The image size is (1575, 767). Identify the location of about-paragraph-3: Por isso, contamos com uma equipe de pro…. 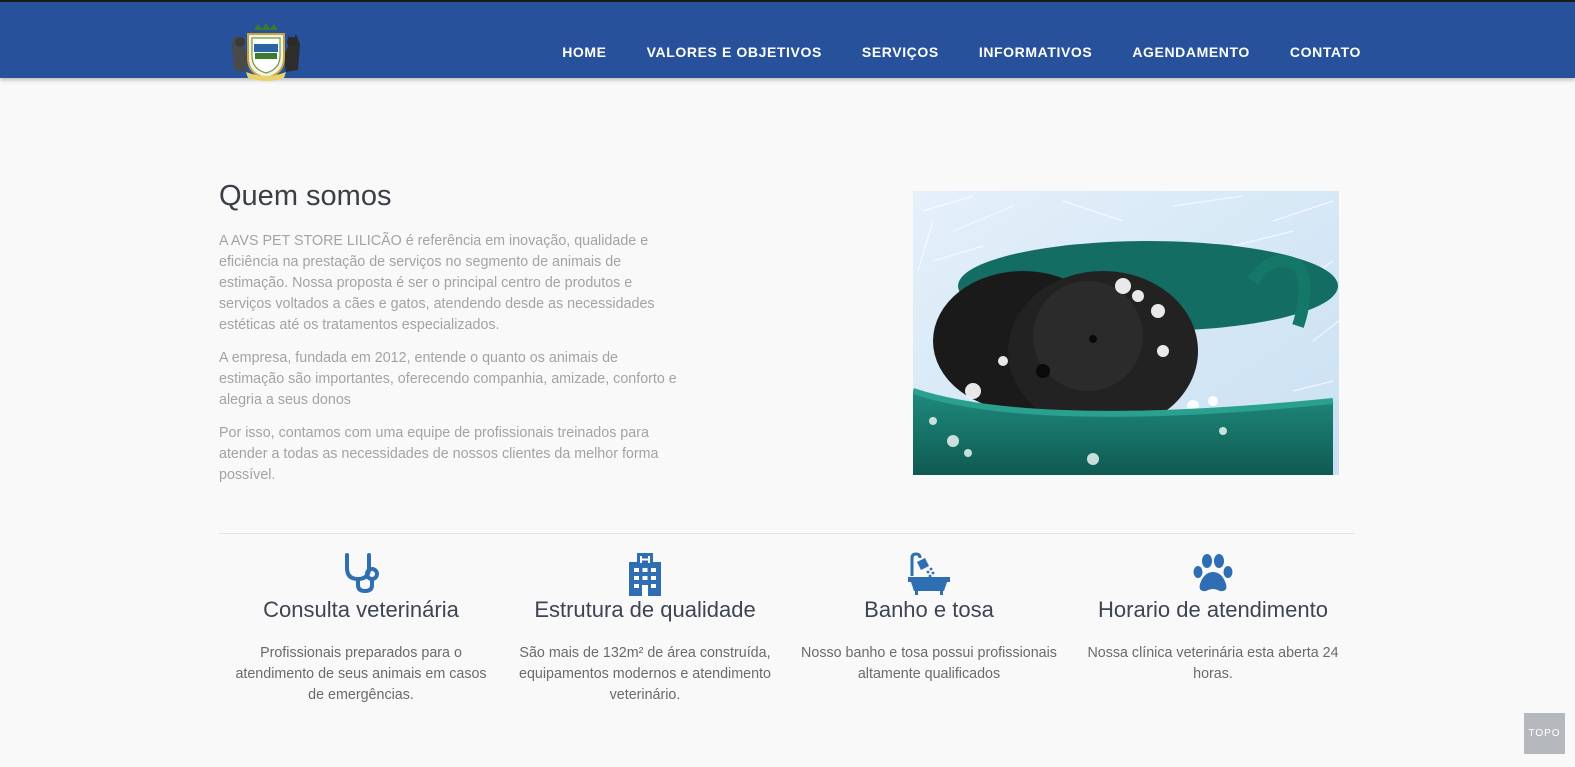
(439, 454).